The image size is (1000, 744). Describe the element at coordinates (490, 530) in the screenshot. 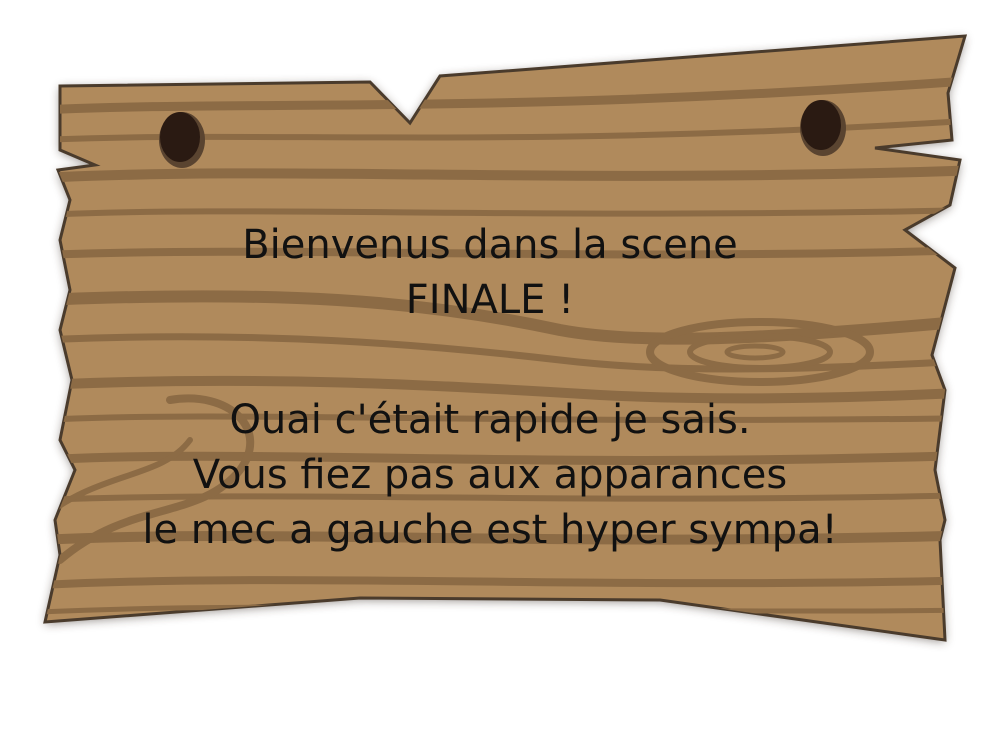

I see `sign-line-nice-guy: le mec a gauche est hyper sympa!` at that location.